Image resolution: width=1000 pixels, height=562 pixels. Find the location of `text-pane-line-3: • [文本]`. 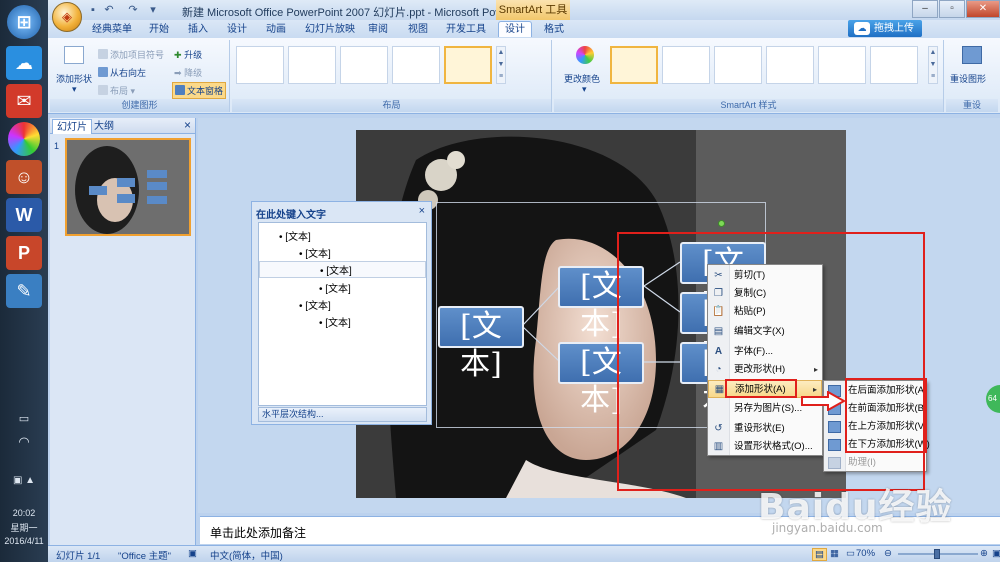

text-pane-line-3: • [文本] is located at coordinates (342, 269).